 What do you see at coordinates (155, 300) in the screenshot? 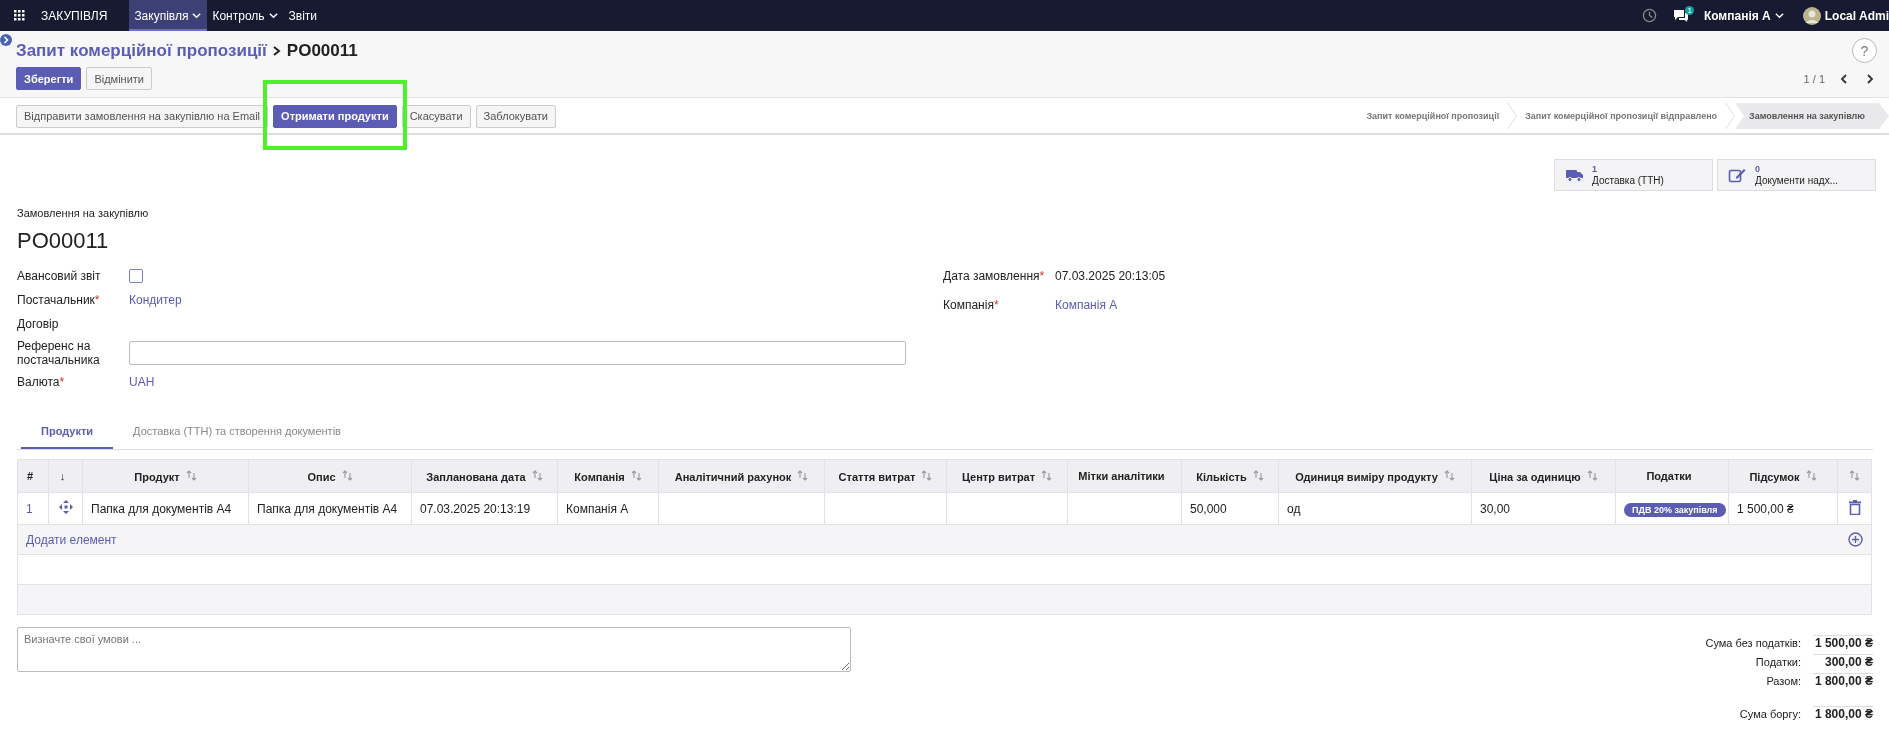
I see `field-value-link: Кондитер` at bounding box center [155, 300].